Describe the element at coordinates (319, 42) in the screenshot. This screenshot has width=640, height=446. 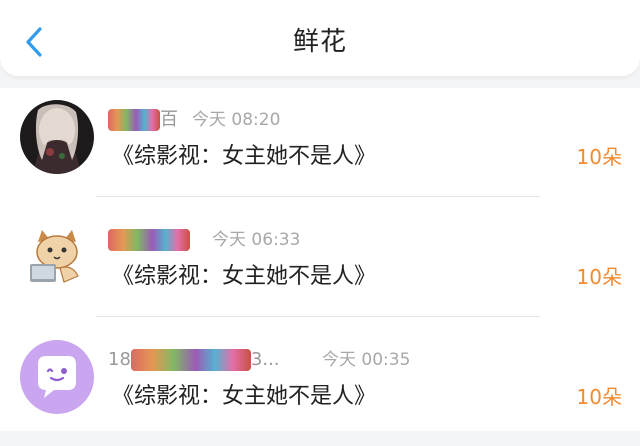
I see `page-title: 鲜花` at that location.